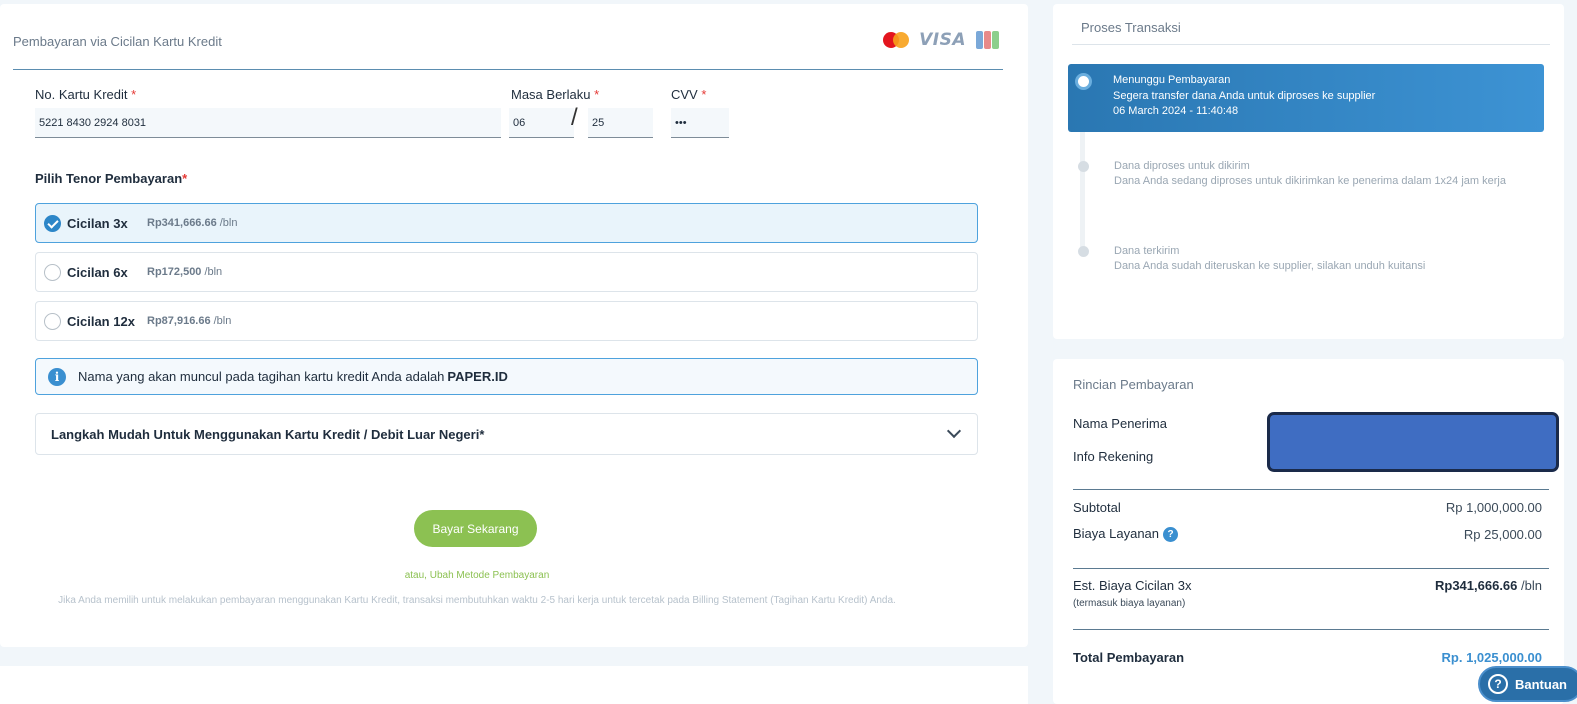  Describe the element at coordinates (700, 123) in the screenshot. I see `cvv-input: •••` at that location.